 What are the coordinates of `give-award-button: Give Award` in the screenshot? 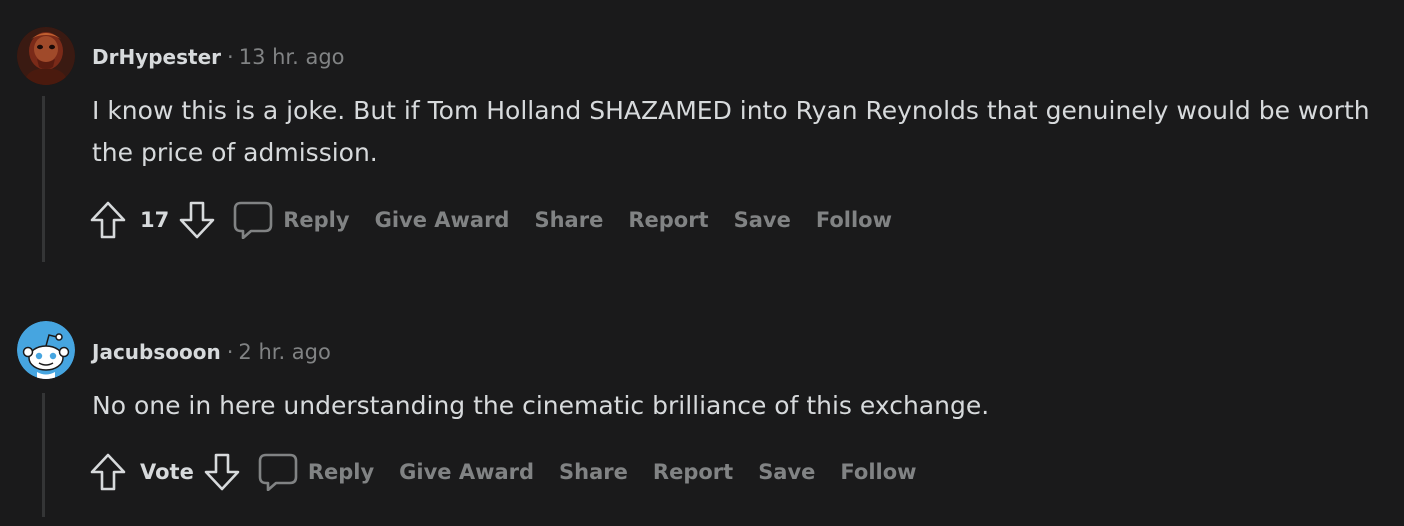 It's located at (466, 472).